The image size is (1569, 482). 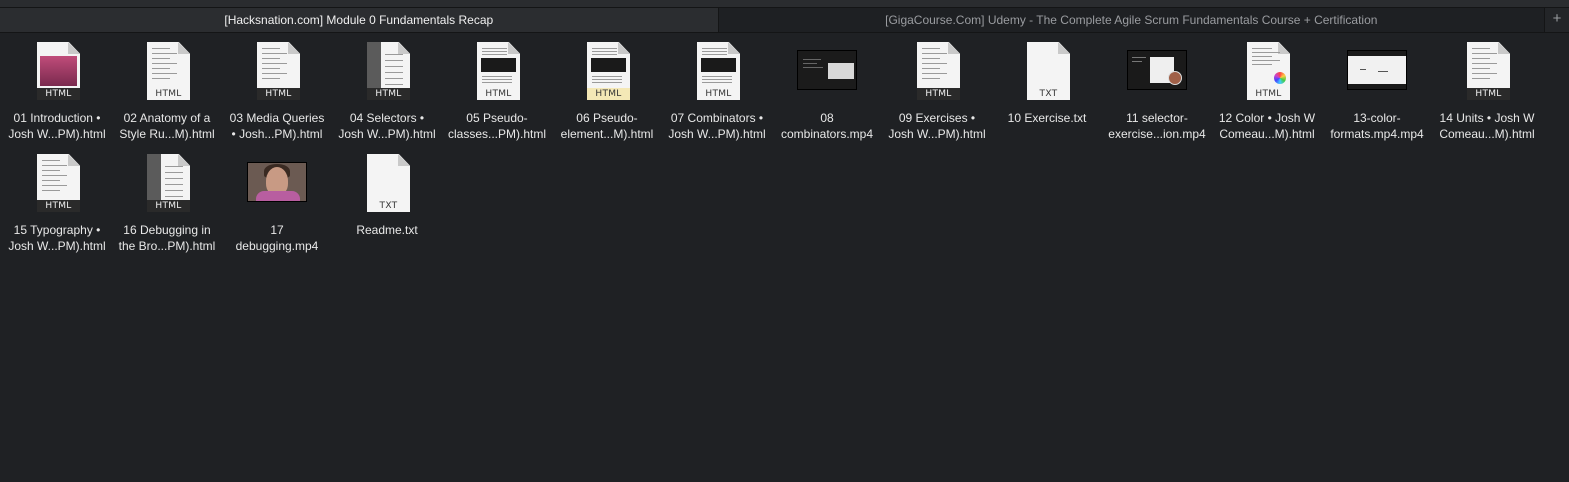 What do you see at coordinates (717, 126) in the screenshot?
I see `file-name-label: 07 Combinators • Josh W...PM).html` at bounding box center [717, 126].